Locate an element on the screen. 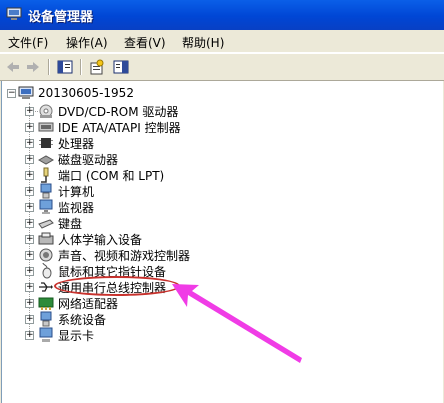 This screenshot has width=444, height=403. properties-icon is located at coordinates (97, 67).